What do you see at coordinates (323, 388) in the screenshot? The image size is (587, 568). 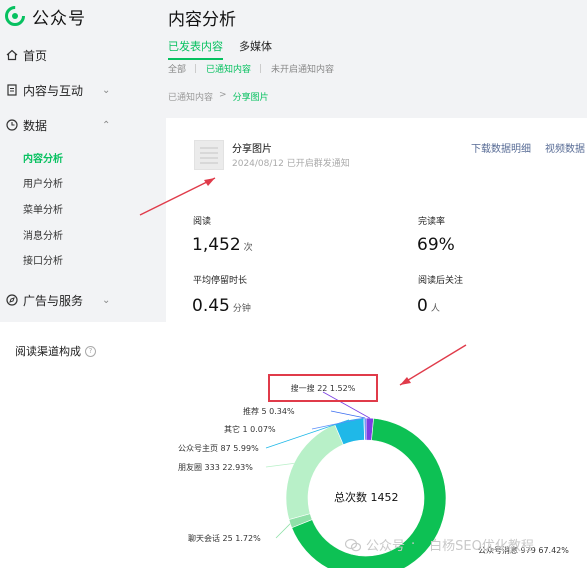 I see `highlight-box: 搜一搜 22 1.52%` at bounding box center [323, 388].